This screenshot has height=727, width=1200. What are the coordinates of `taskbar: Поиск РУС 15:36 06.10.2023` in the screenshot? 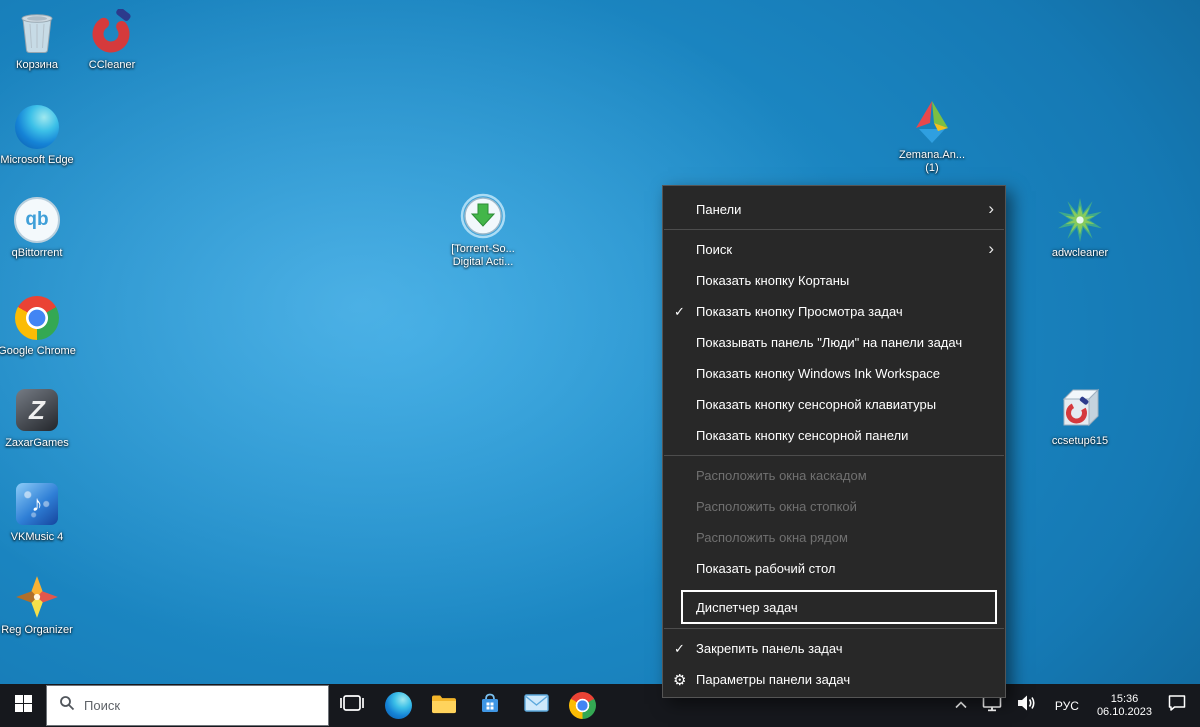 It's located at (600, 705).